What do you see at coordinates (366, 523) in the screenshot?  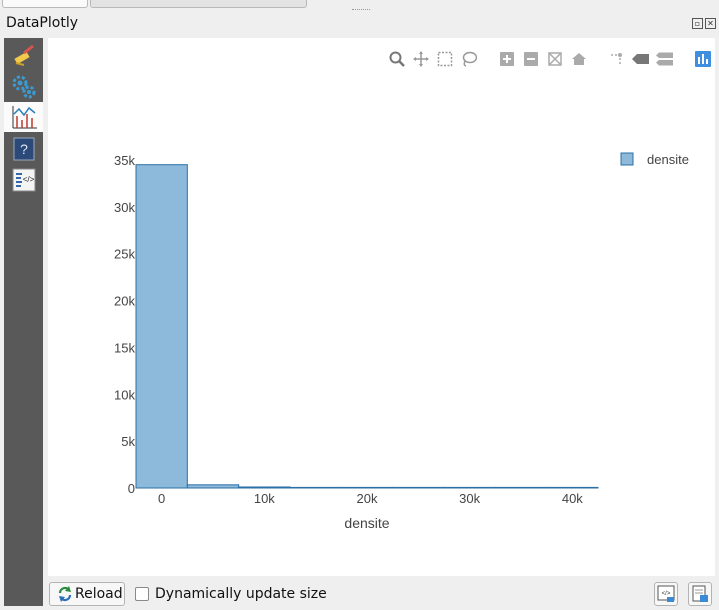 I see `x-axis-title: densite` at bounding box center [366, 523].